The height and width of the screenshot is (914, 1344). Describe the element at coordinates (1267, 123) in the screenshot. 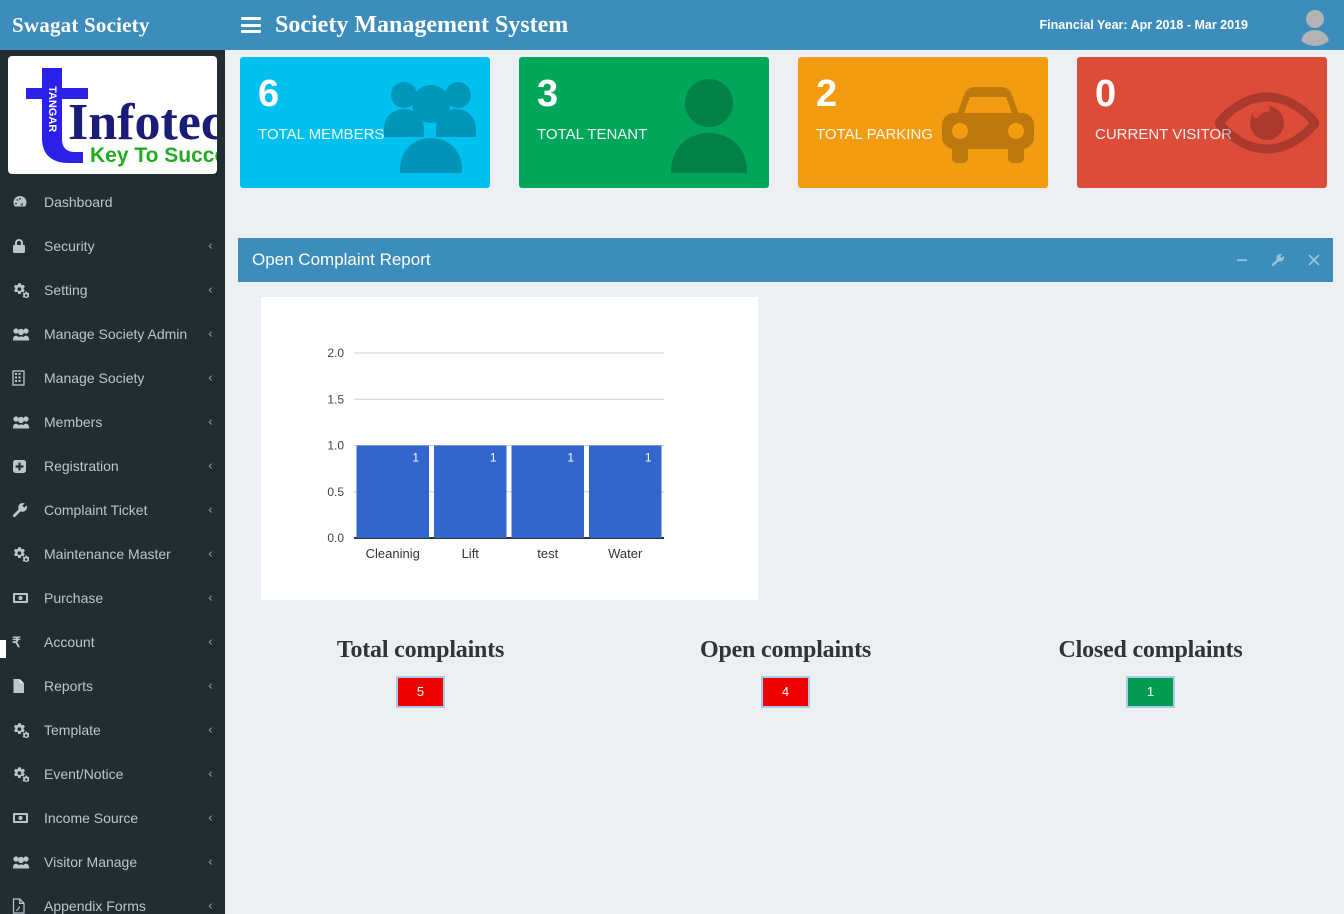

I see `eye-icon` at that location.